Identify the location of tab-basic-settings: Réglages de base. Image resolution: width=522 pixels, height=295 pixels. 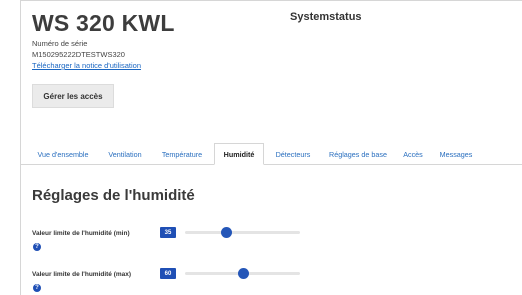
(358, 154).